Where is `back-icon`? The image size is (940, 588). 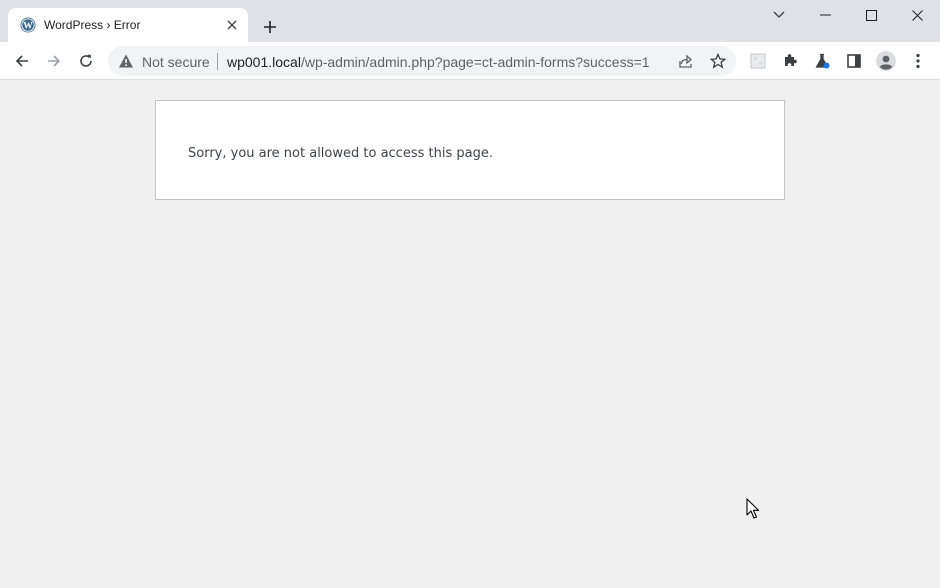 back-icon is located at coordinates (22, 61).